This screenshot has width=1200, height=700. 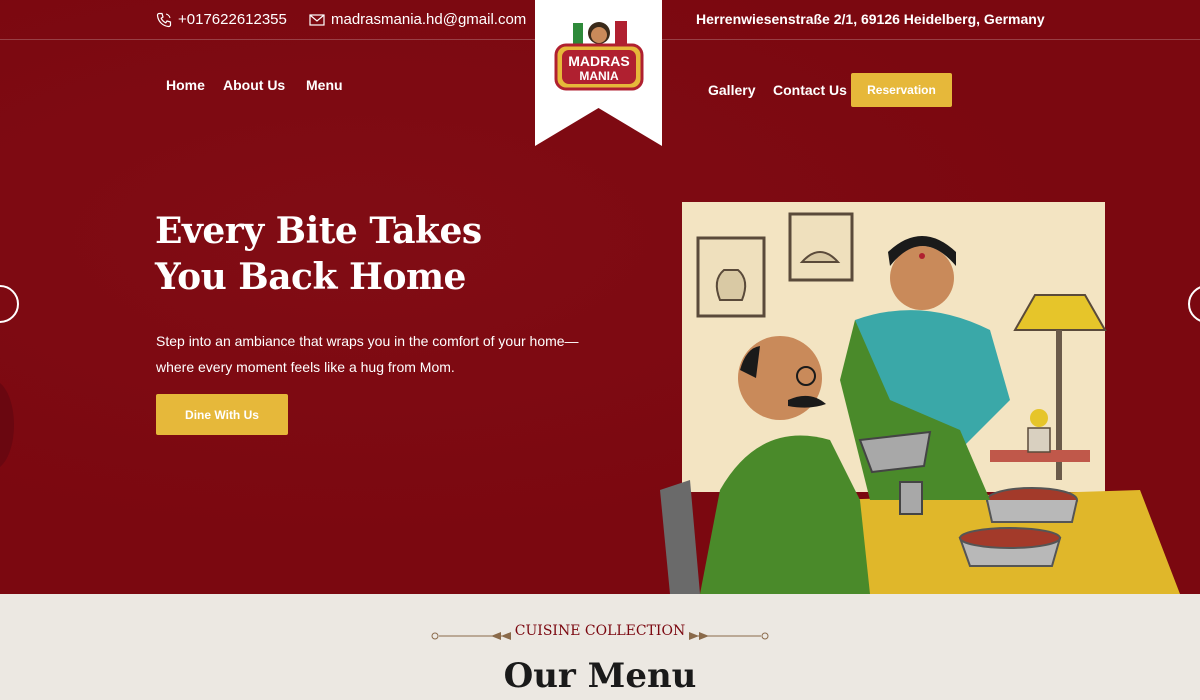 I want to click on nav-menu: Menu, so click(x=324, y=85).